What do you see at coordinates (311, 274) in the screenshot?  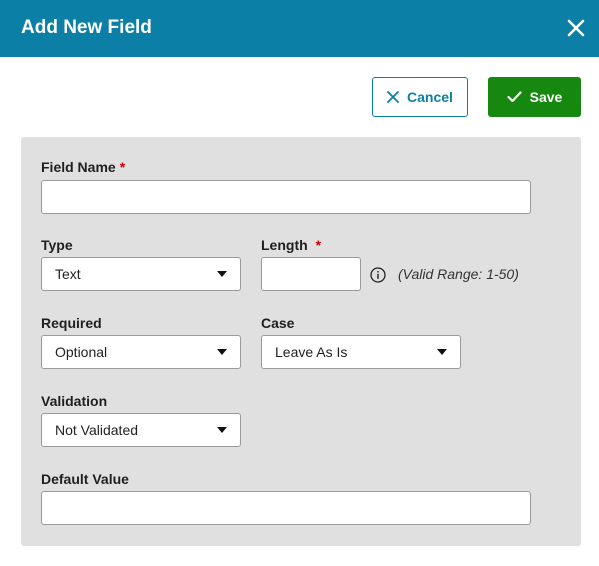 I see `length-input` at bounding box center [311, 274].